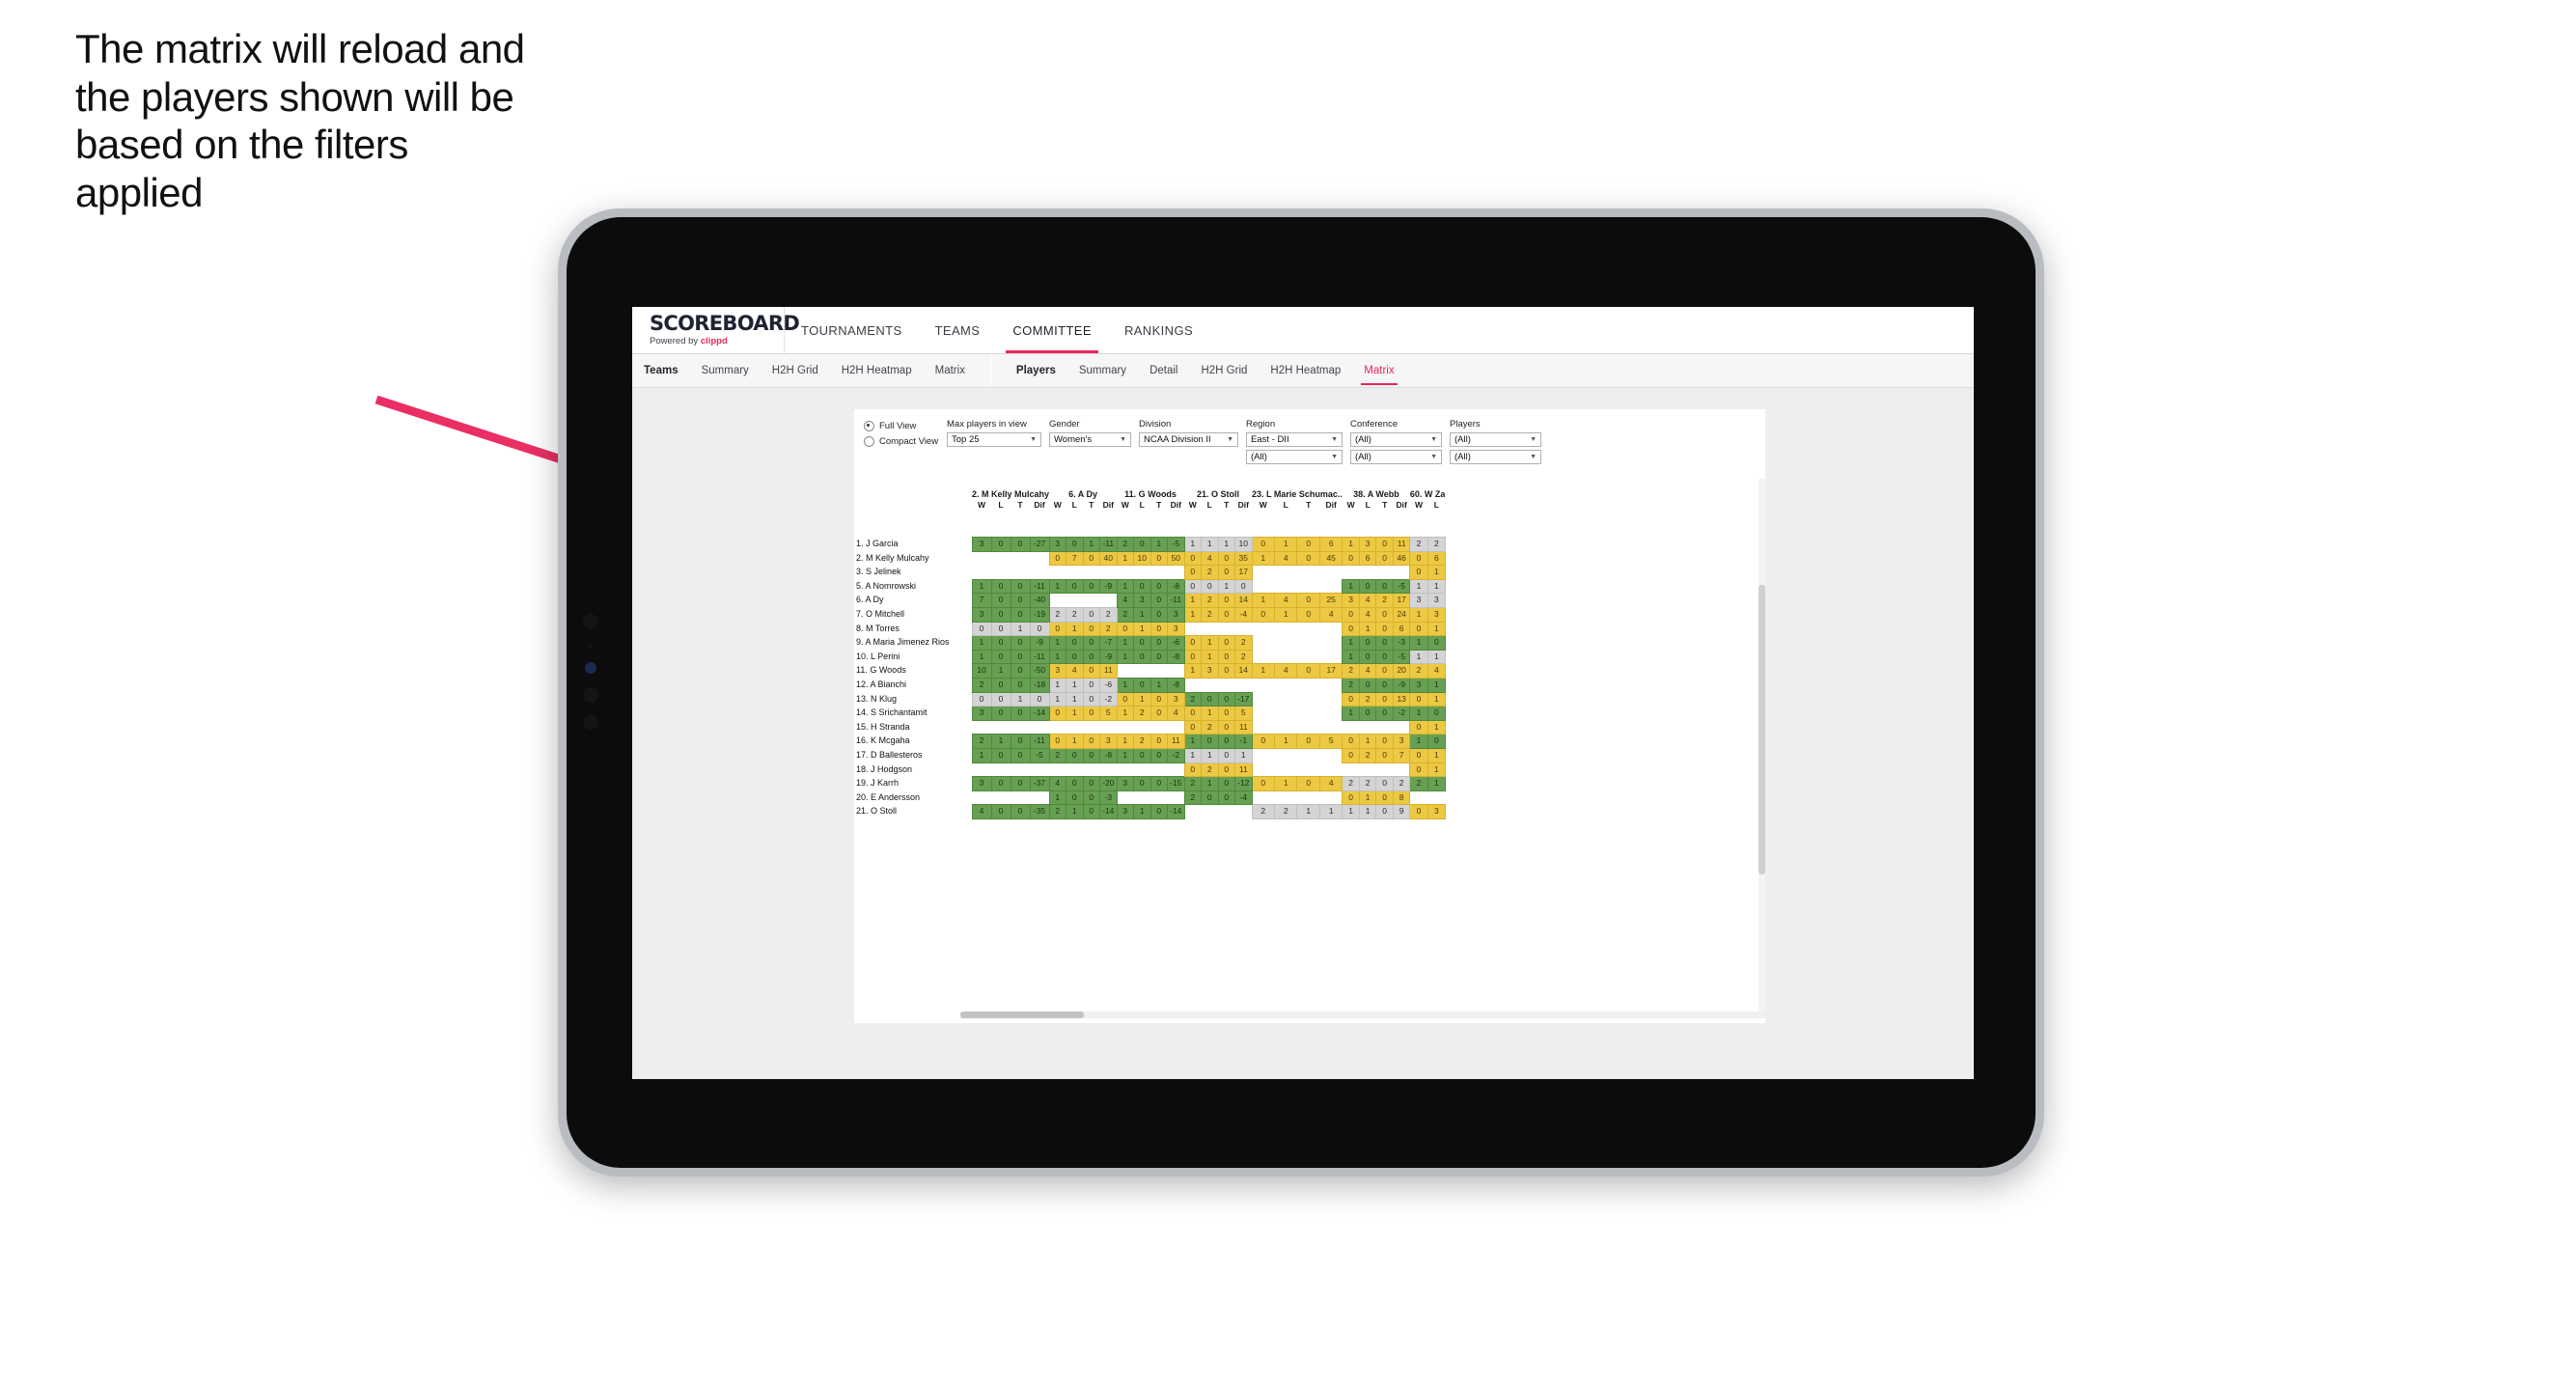 The image size is (2576, 1386). I want to click on matrix-row-label: 16. K Mcgaha, so click(914, 742).